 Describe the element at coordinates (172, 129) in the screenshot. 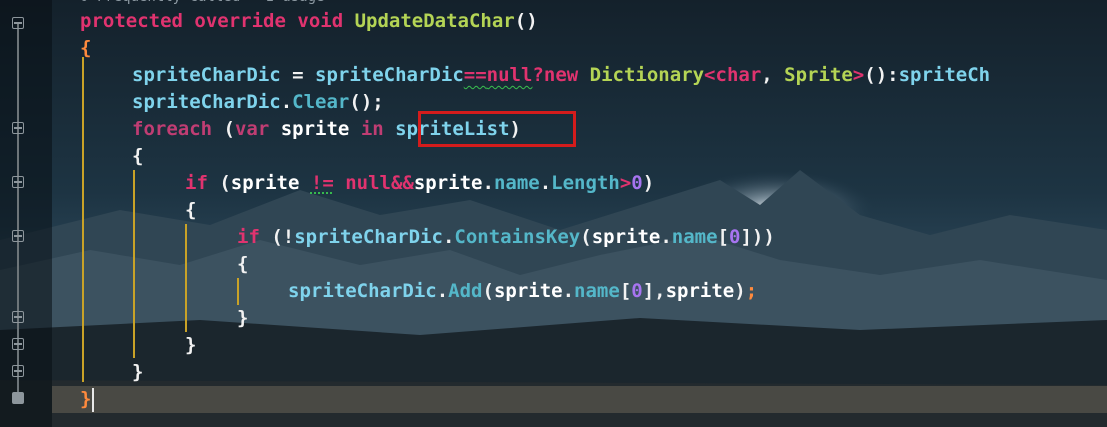

I see `keyword: foreach` at that location.